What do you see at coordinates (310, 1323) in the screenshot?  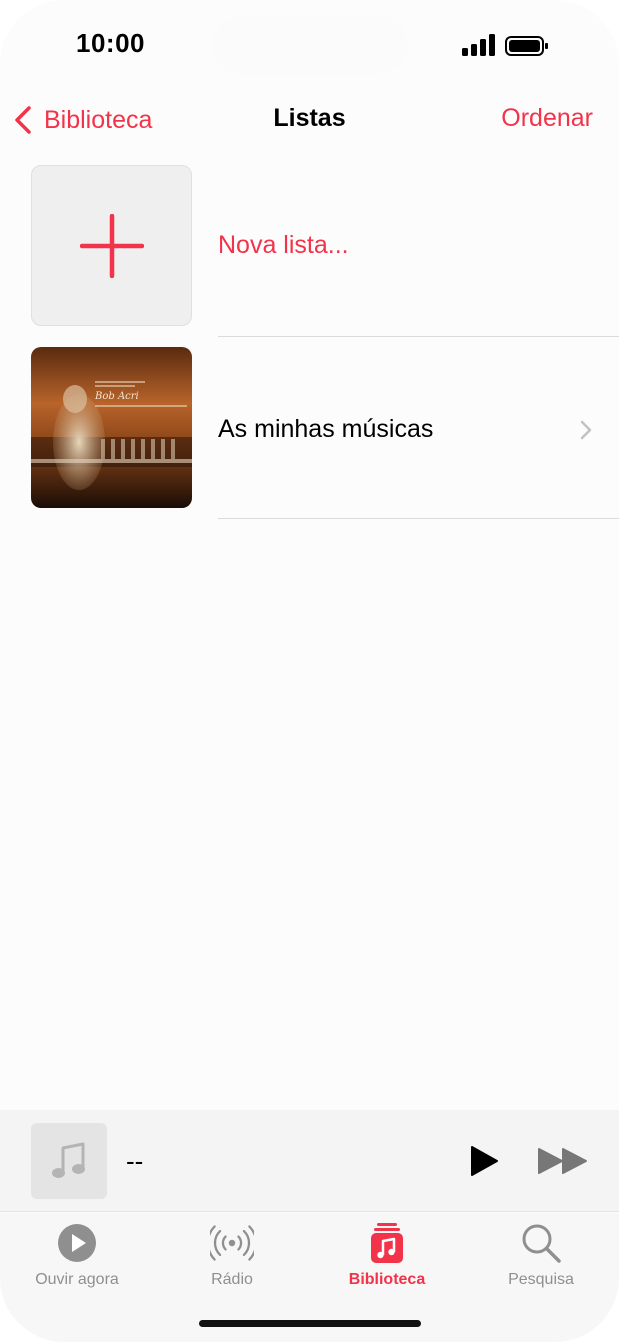 I see `home-indicator` at bounding box center [310, 1323].